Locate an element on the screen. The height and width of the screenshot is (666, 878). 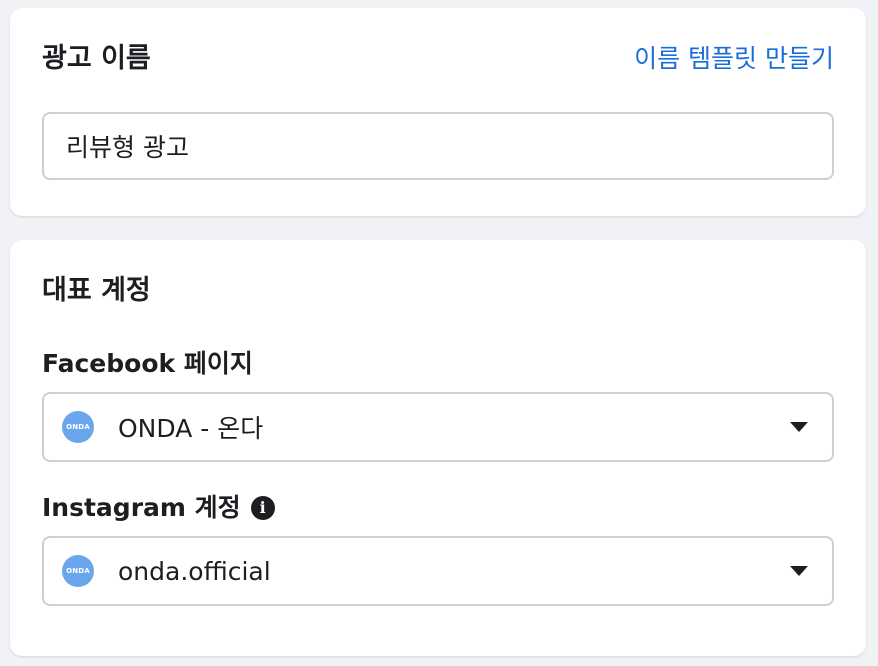
info-icon: i is located at coordinates (262, 508).